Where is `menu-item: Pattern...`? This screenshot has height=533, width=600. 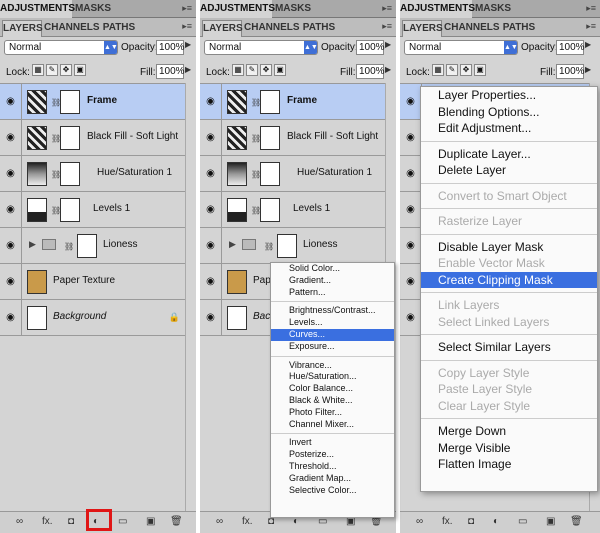
menu-item: Pattern... is located at coordinates (332, 293).